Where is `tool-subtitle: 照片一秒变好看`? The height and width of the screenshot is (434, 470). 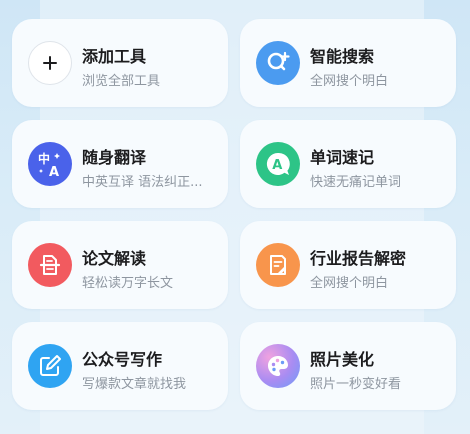
tool-subtitle: 照片一秒变好看 is located at coordinates (356, 384).